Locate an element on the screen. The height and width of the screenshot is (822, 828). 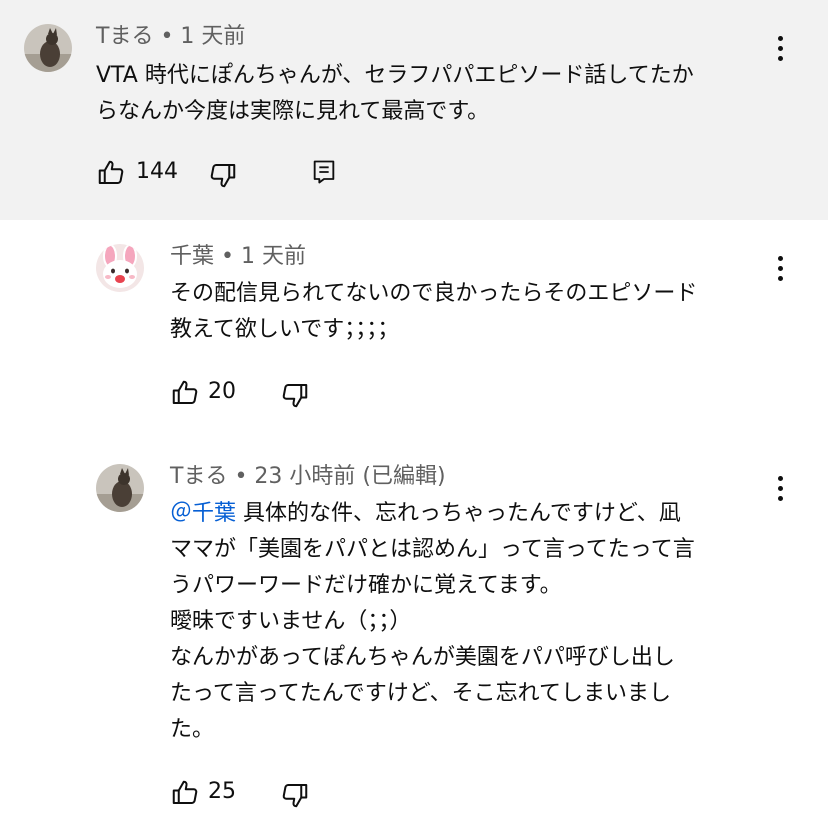
bunny-avatar-image is located at coordinates (120, 268).